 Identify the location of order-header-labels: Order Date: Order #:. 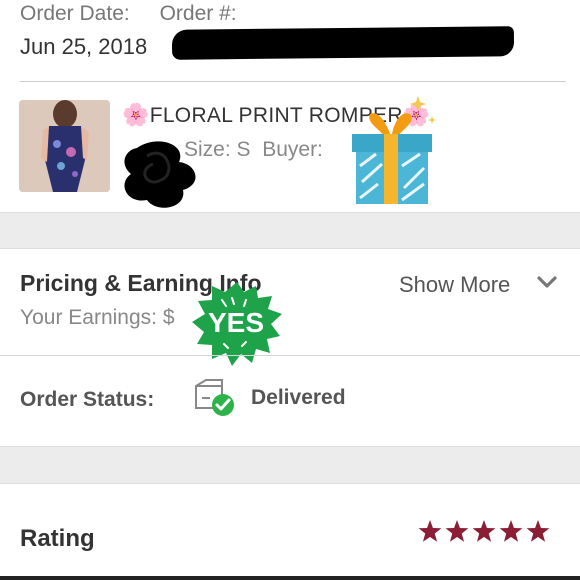
(140, 14).